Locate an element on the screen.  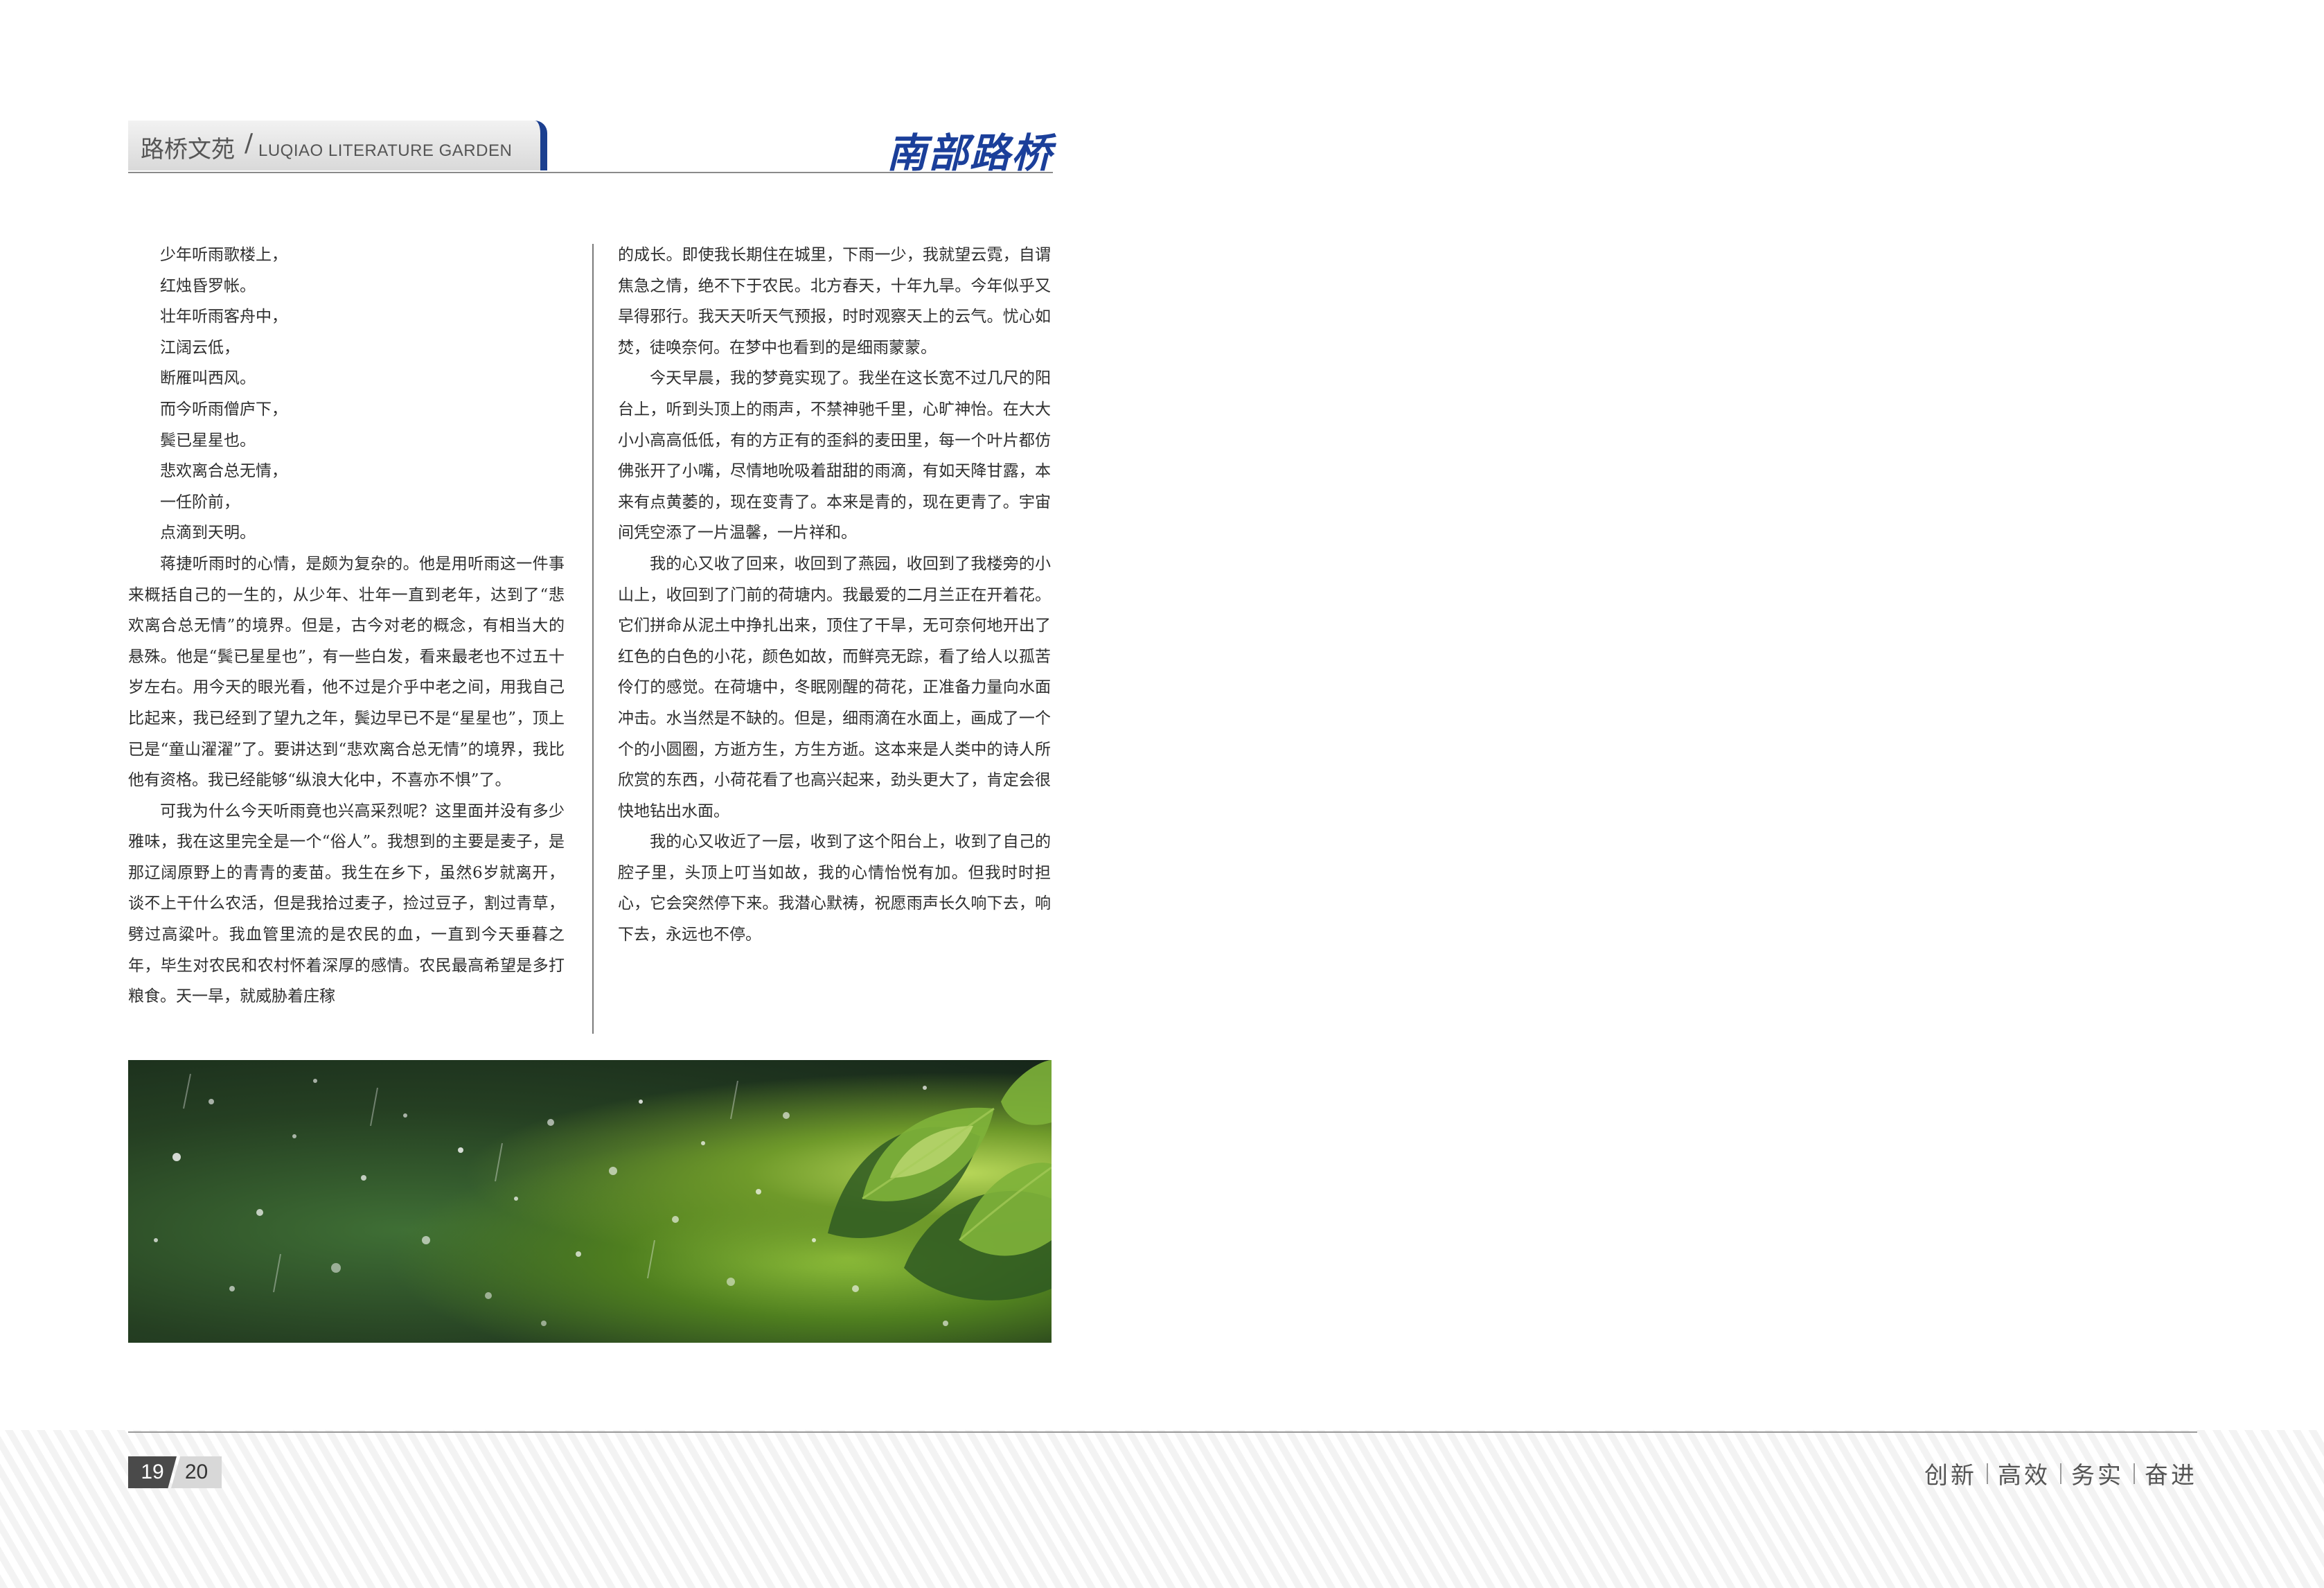
poem-line: 断雁叫西风。 is located at coordinates (208, 379).